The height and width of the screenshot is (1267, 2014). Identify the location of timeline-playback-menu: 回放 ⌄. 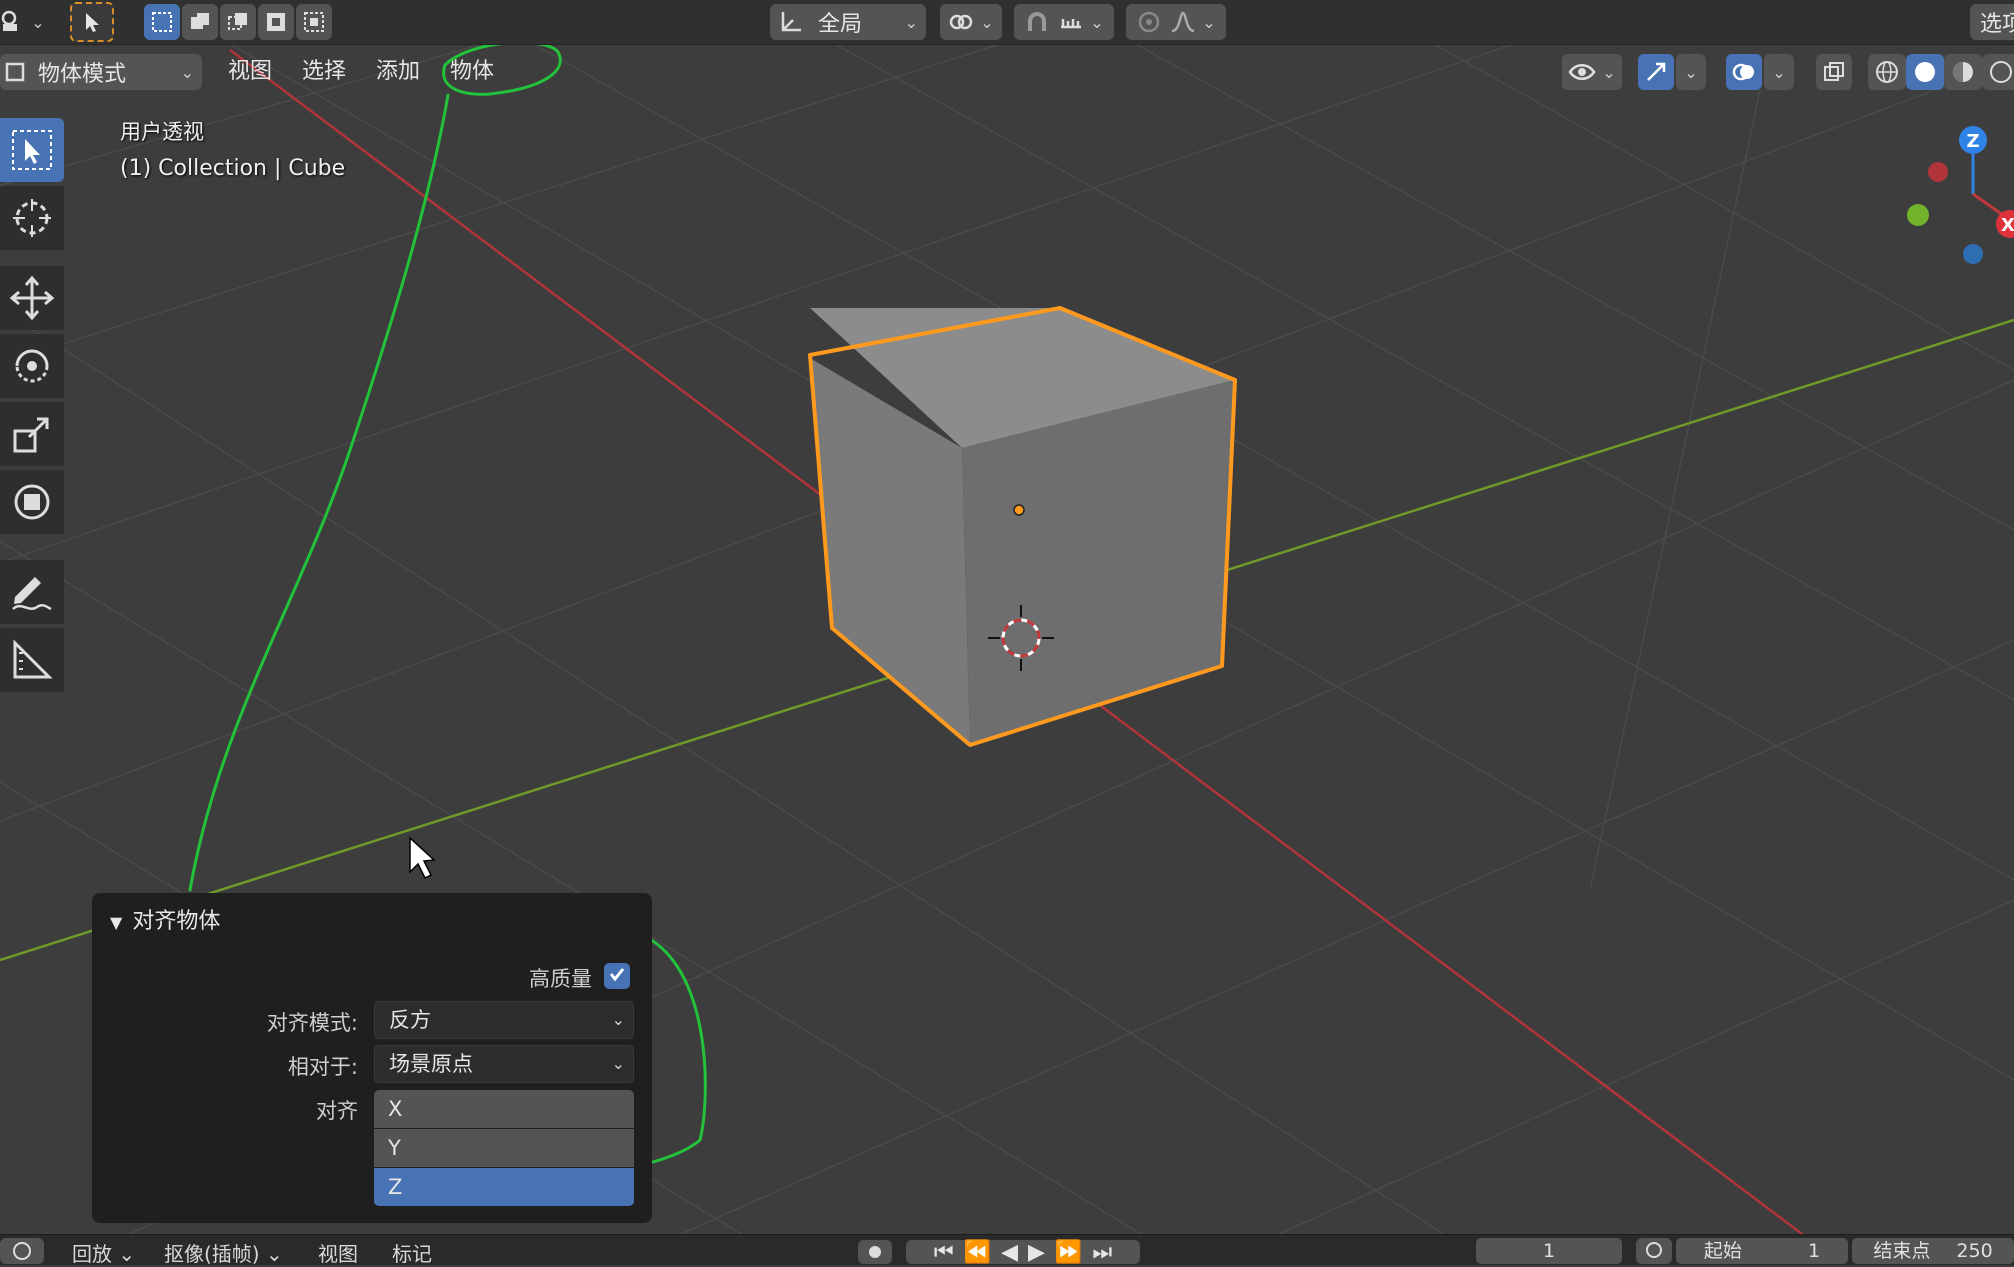
(103, 1252).